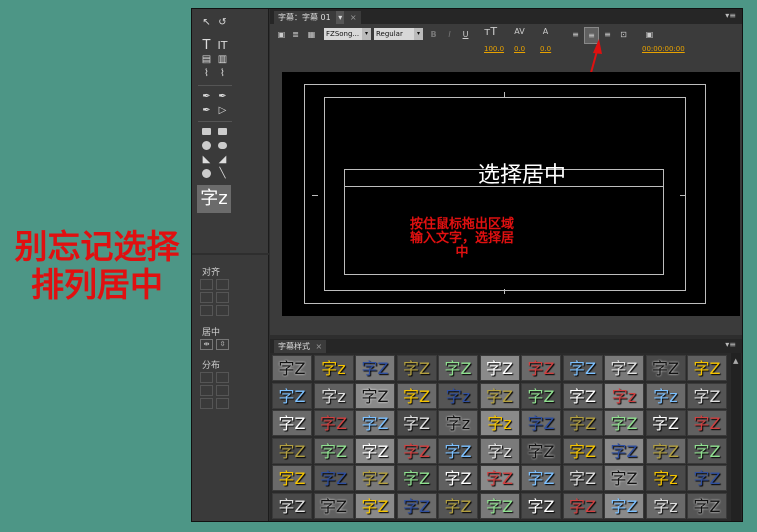  What do you see at coordinates (206, 403) in the screenshot?
I see `distribute-right-icon` at bounding box center [206, 403].